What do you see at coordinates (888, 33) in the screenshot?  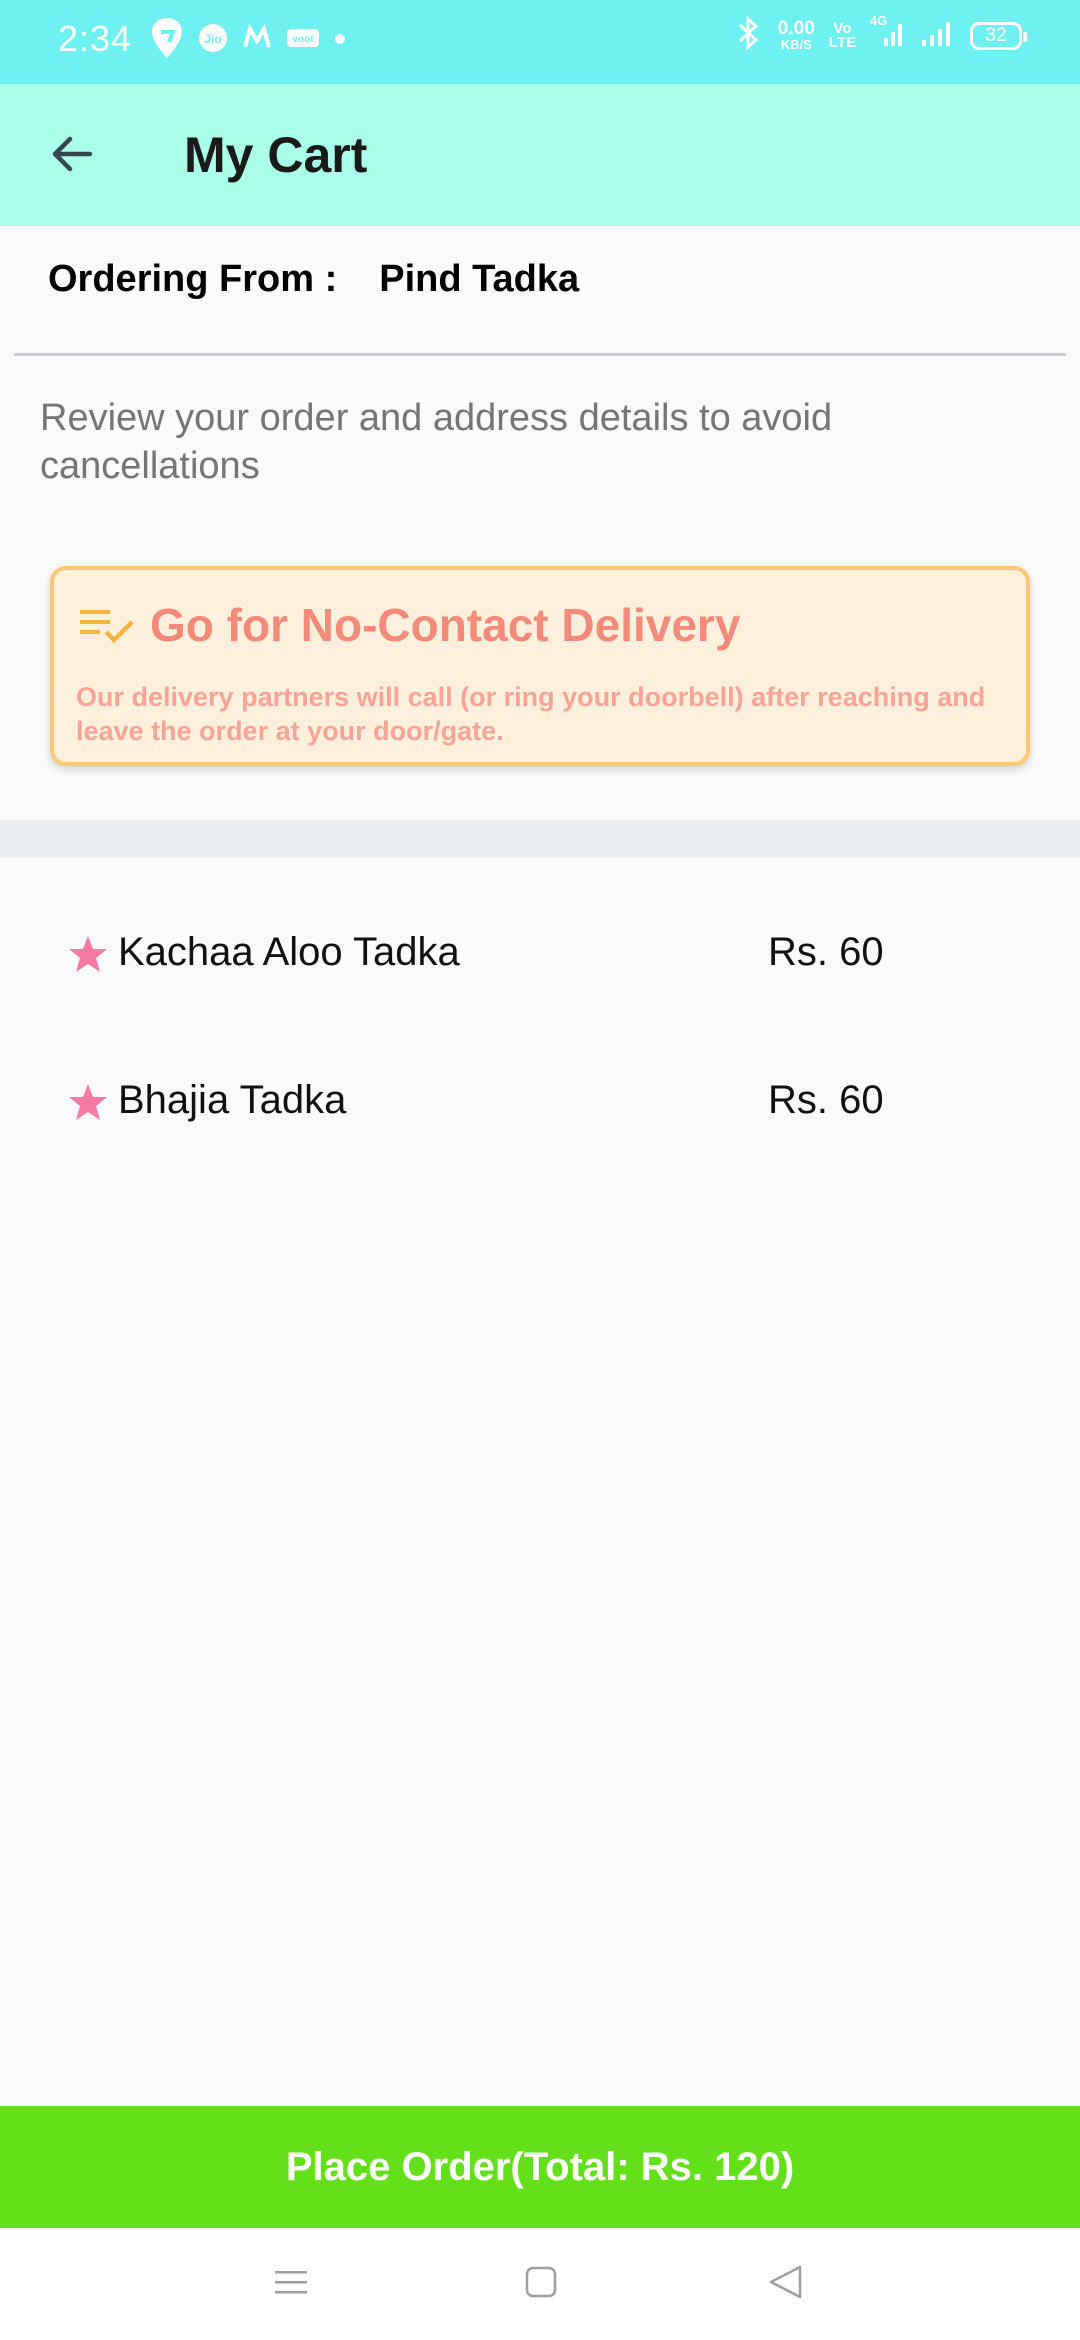 I see `signal-icon: 4G` at bounding box center [888, 33].